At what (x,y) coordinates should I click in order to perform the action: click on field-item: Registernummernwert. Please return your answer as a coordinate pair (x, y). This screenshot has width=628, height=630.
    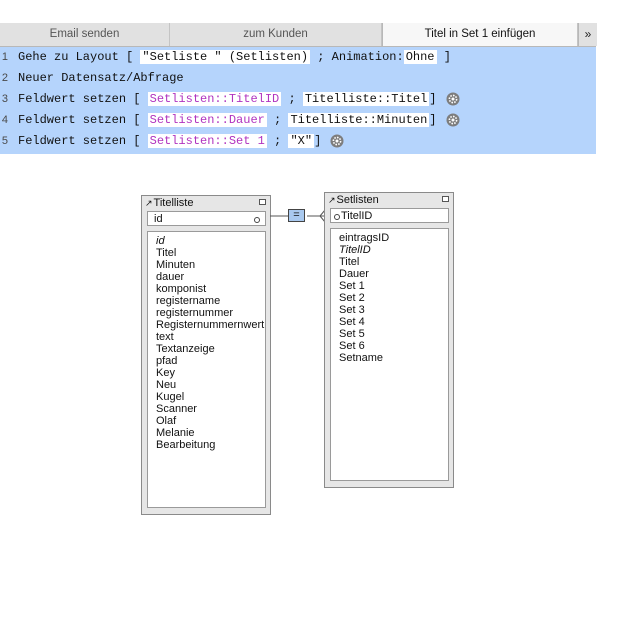
    Looking at the image, I should click on (206, 325).